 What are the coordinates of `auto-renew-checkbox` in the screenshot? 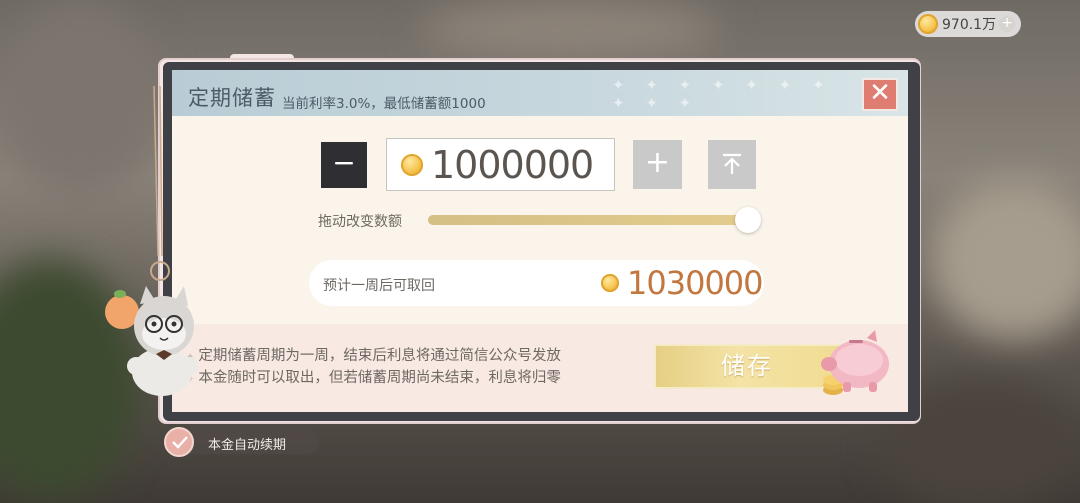 It's located at (179, 442).